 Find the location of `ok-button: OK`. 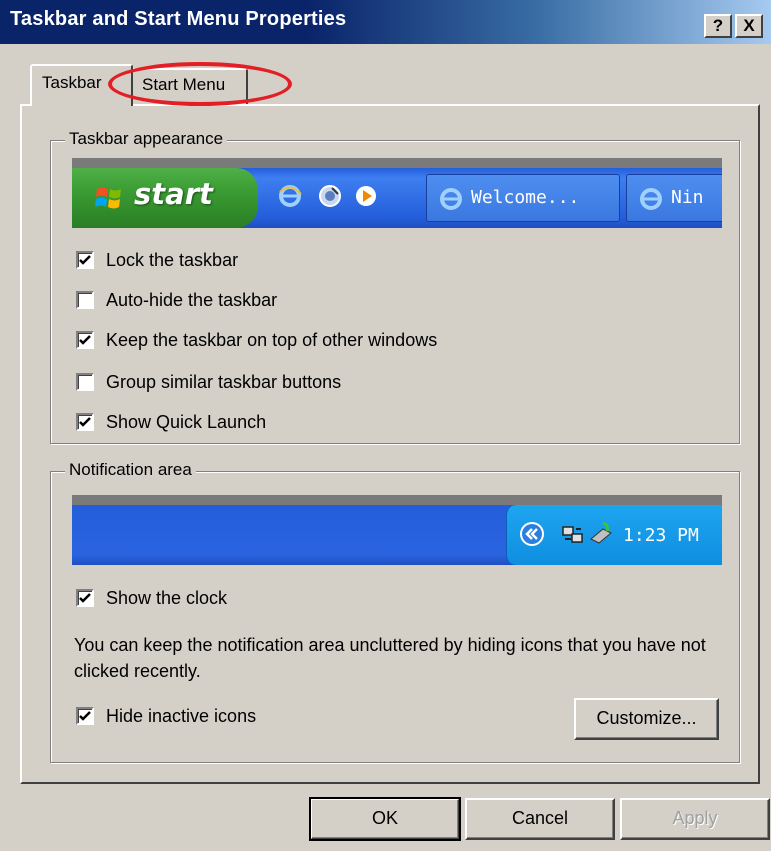

ok-button: OK is located at coordinates (385, 819).